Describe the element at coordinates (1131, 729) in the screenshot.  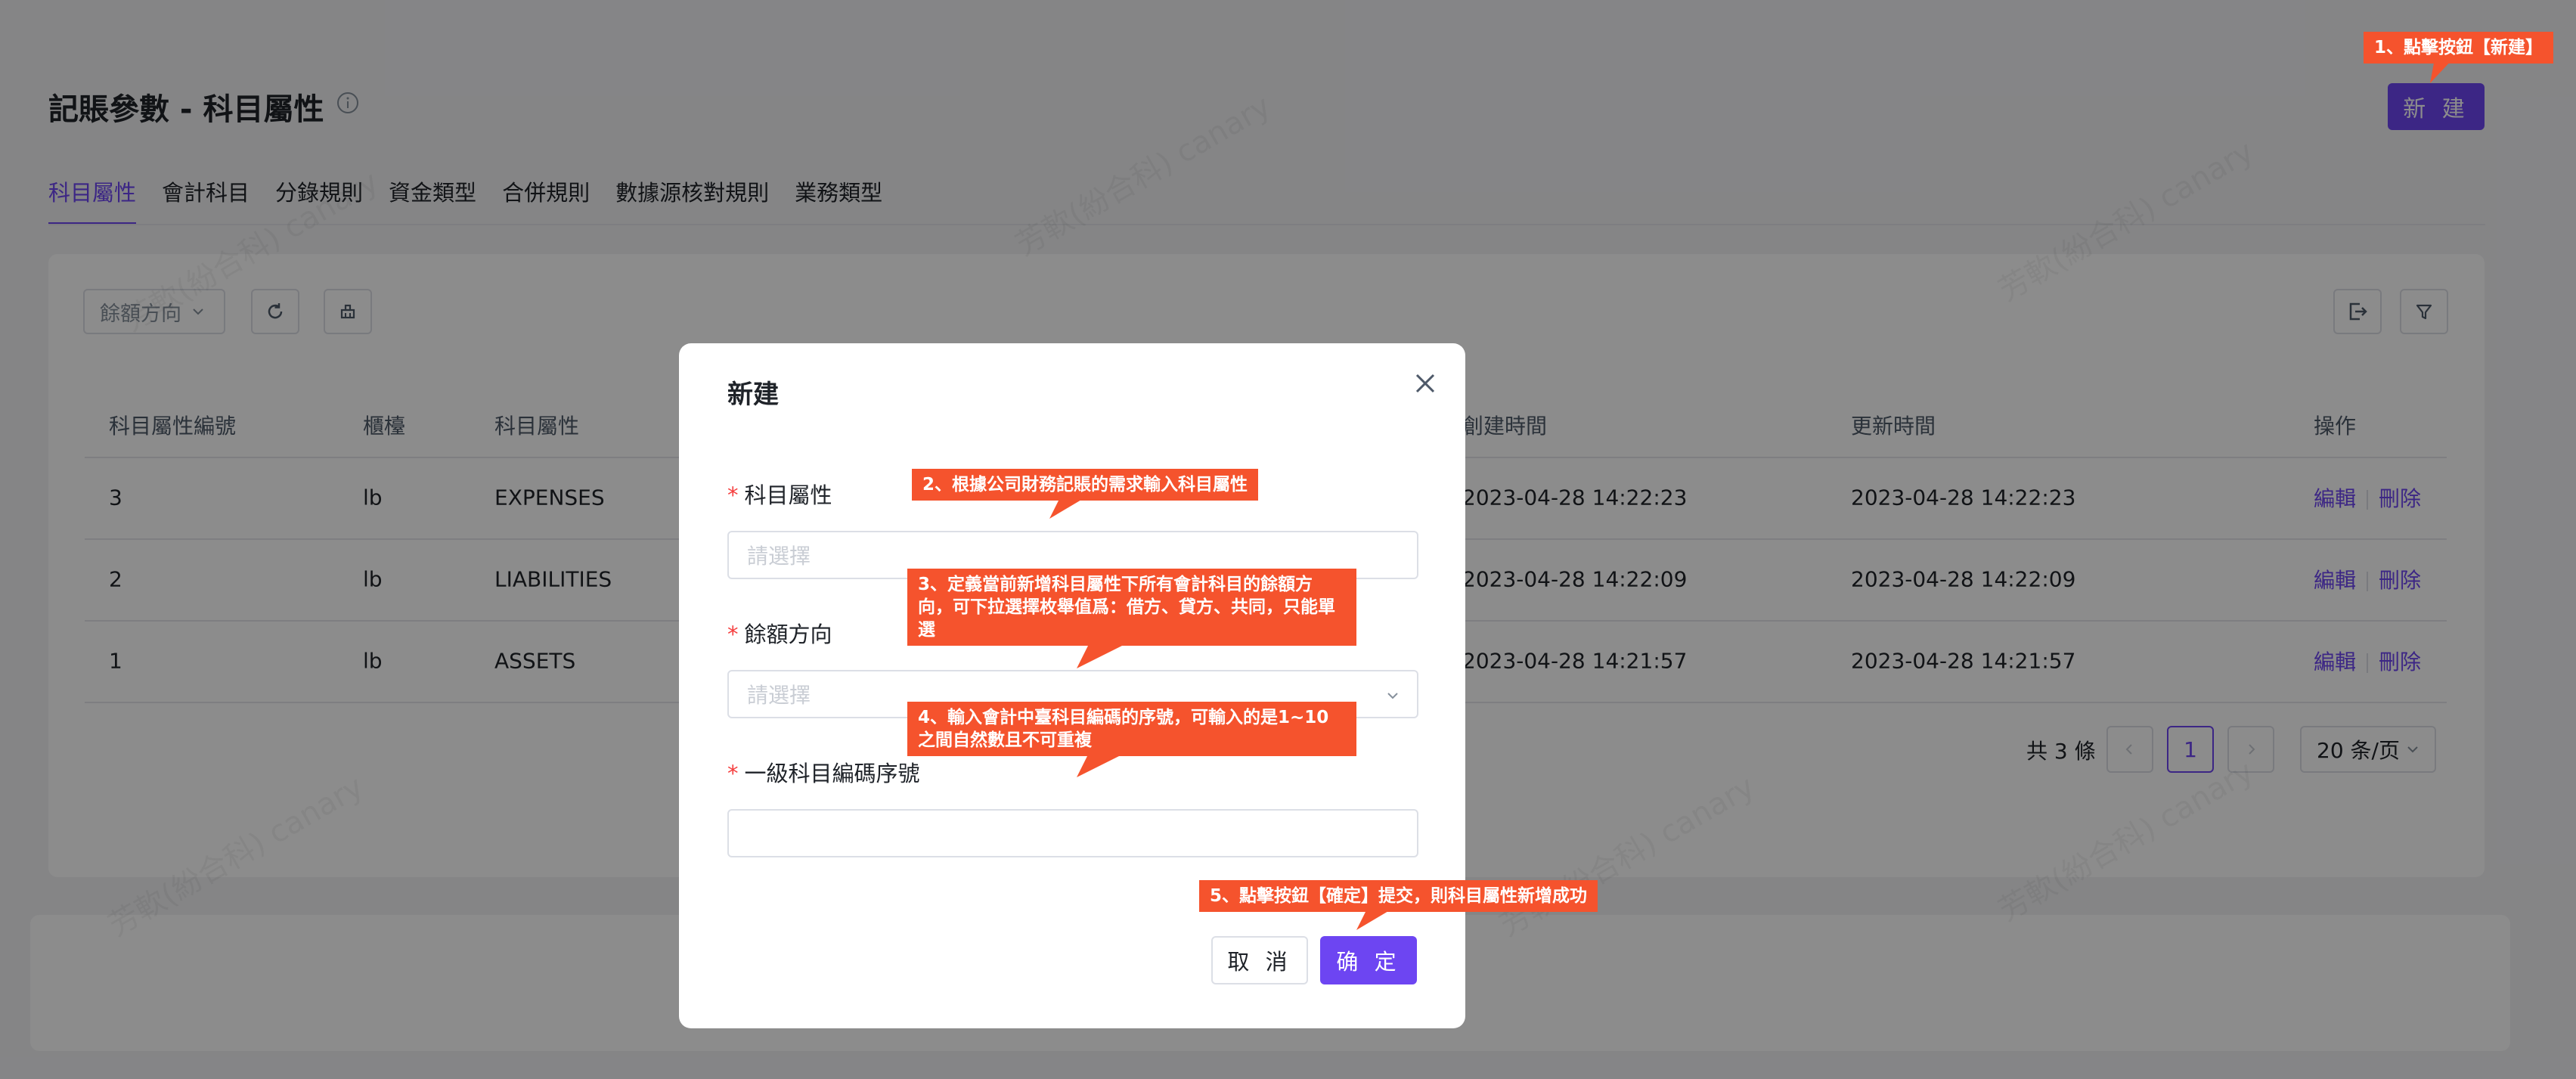
I see `annotation-callout: 4、輸入會計中臺科目編碼的序號，可輸入的是1~10之間自然數且不可重複` at that location.